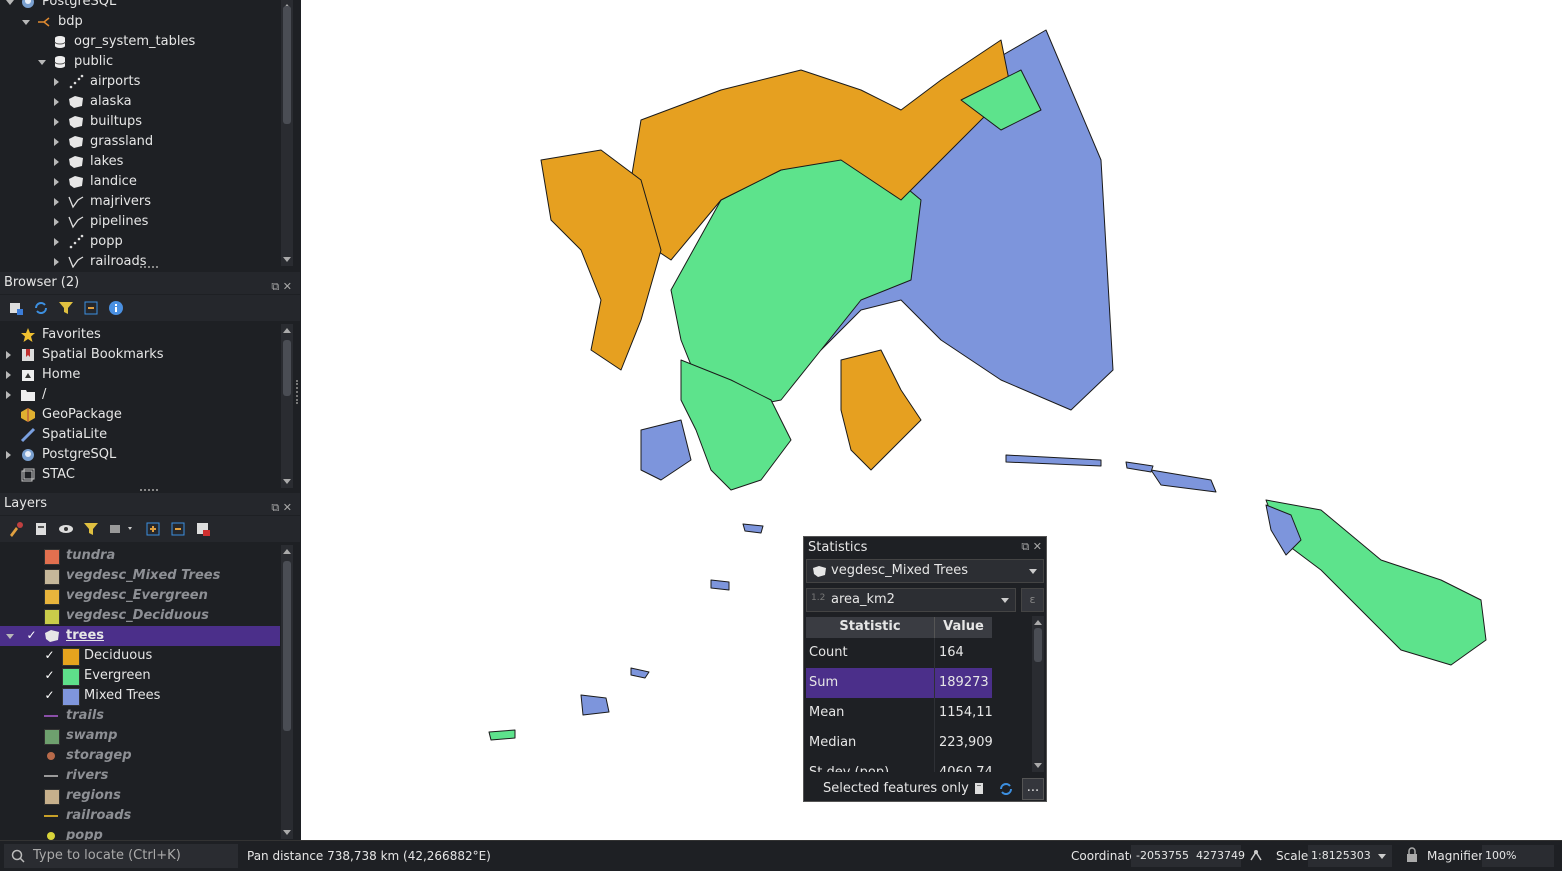  Describe the element at coordinates (16, 308) in the screenshot. I see `add-selected-layers-icon` at that location.